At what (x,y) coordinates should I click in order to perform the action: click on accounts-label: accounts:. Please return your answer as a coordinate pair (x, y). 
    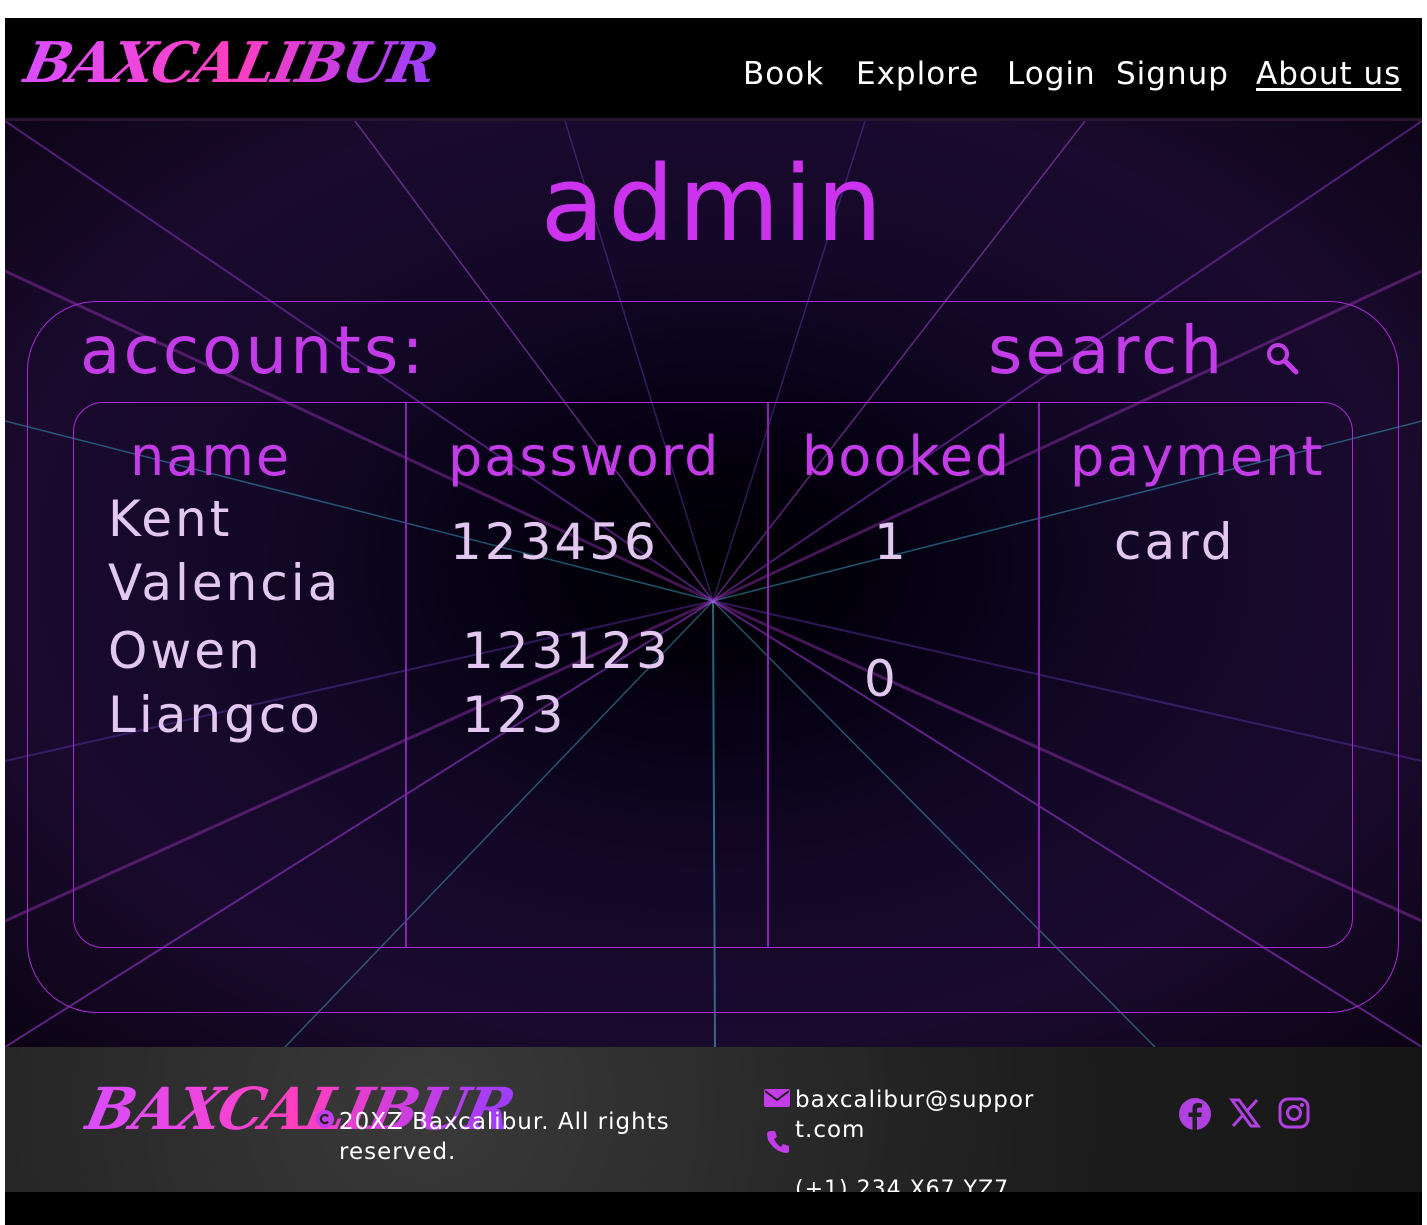
    Looking at the image, I should click on (253, 350).